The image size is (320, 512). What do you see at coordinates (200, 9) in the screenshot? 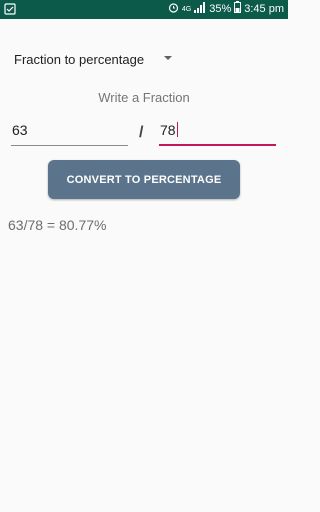
I see `signal-icon` at bounding box center [200, 9].